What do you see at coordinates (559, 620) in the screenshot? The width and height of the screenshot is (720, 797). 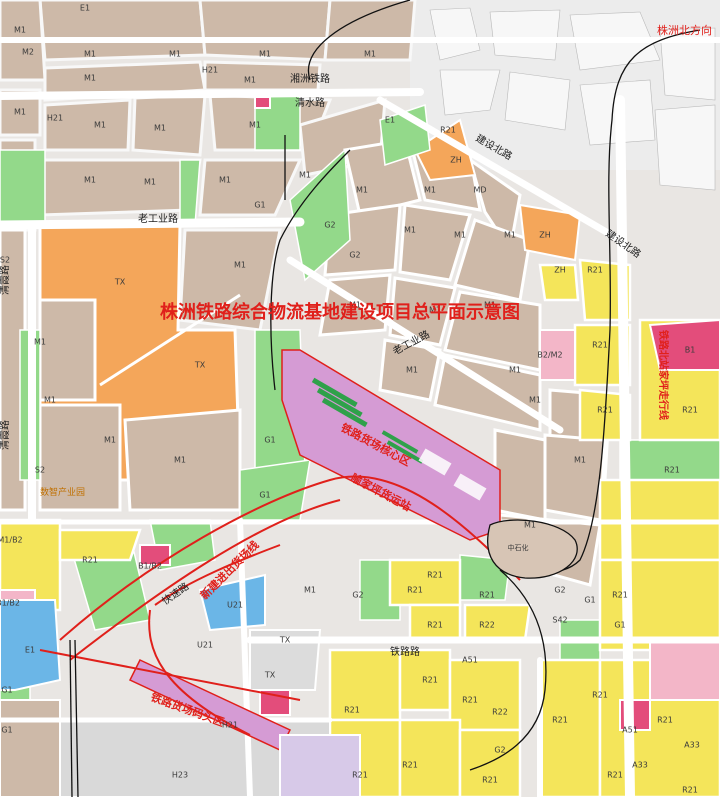 I see `svg-text: S42` at bounding box center [559, 620].